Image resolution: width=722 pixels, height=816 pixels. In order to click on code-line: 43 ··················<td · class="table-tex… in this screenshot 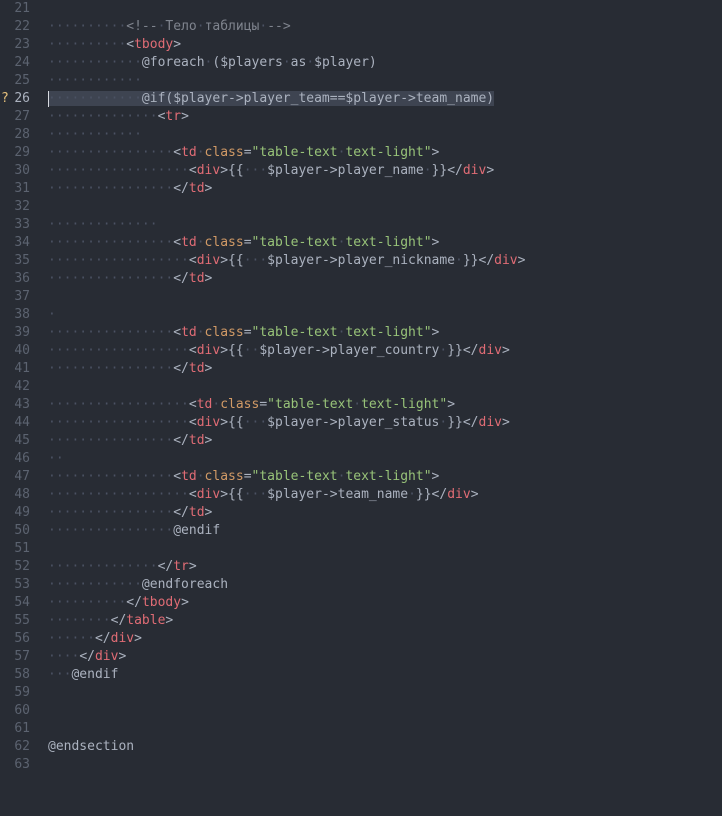, I will do `click(361, 405)`.